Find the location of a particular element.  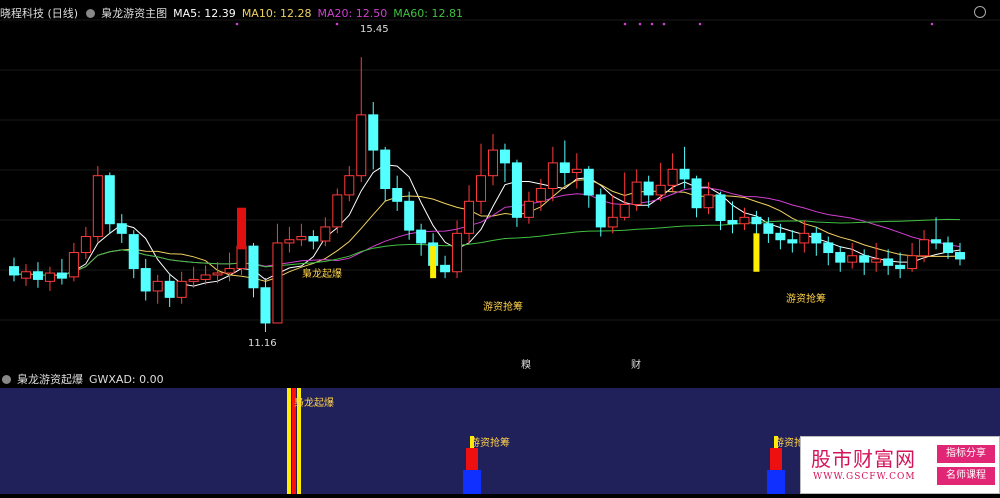

high-price-label: 15.45 is located at coordinates (374, 29).